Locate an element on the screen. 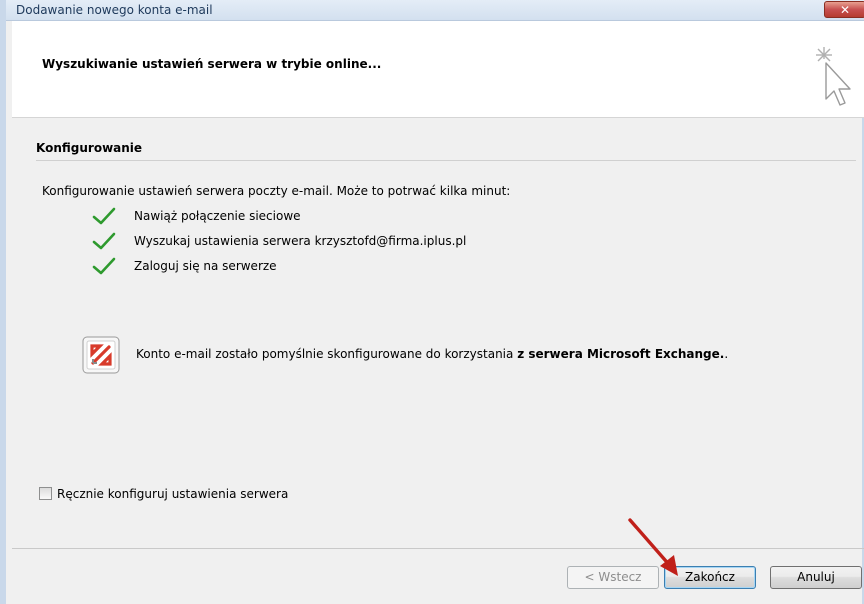  section-divider is located at coordinates (446, 160).